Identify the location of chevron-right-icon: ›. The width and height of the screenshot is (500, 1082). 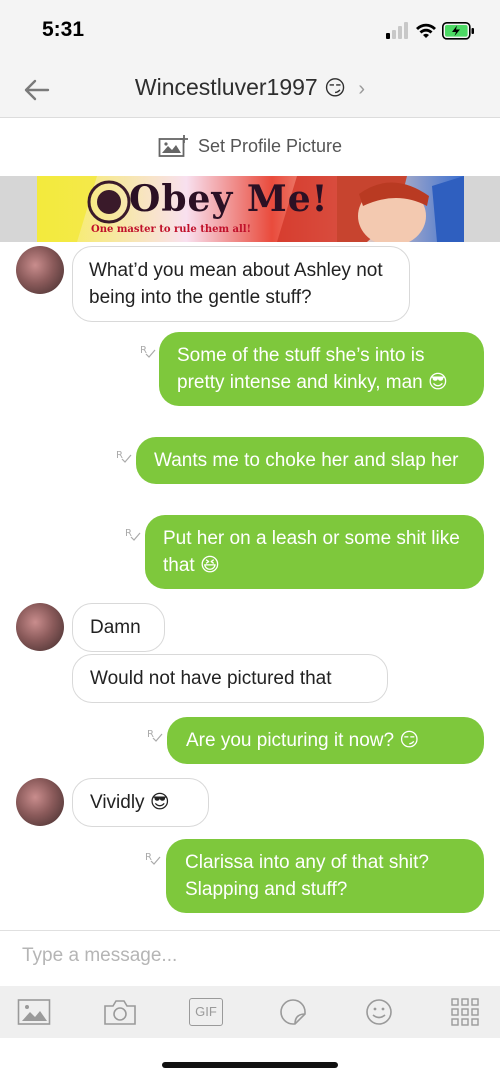
(362, 89).